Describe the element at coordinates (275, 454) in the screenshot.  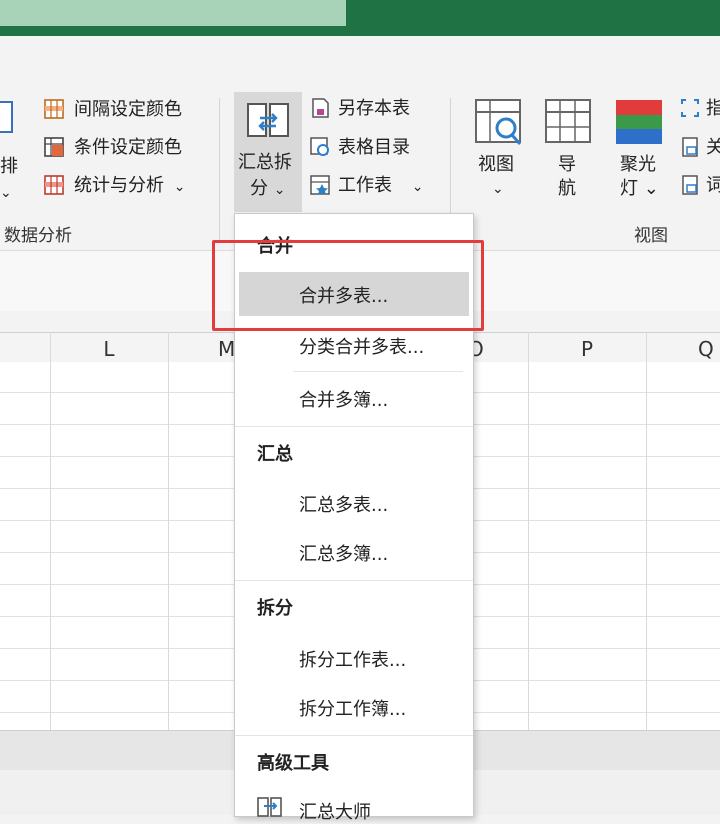
I see `menu-section-summary: 汇总` at that location.